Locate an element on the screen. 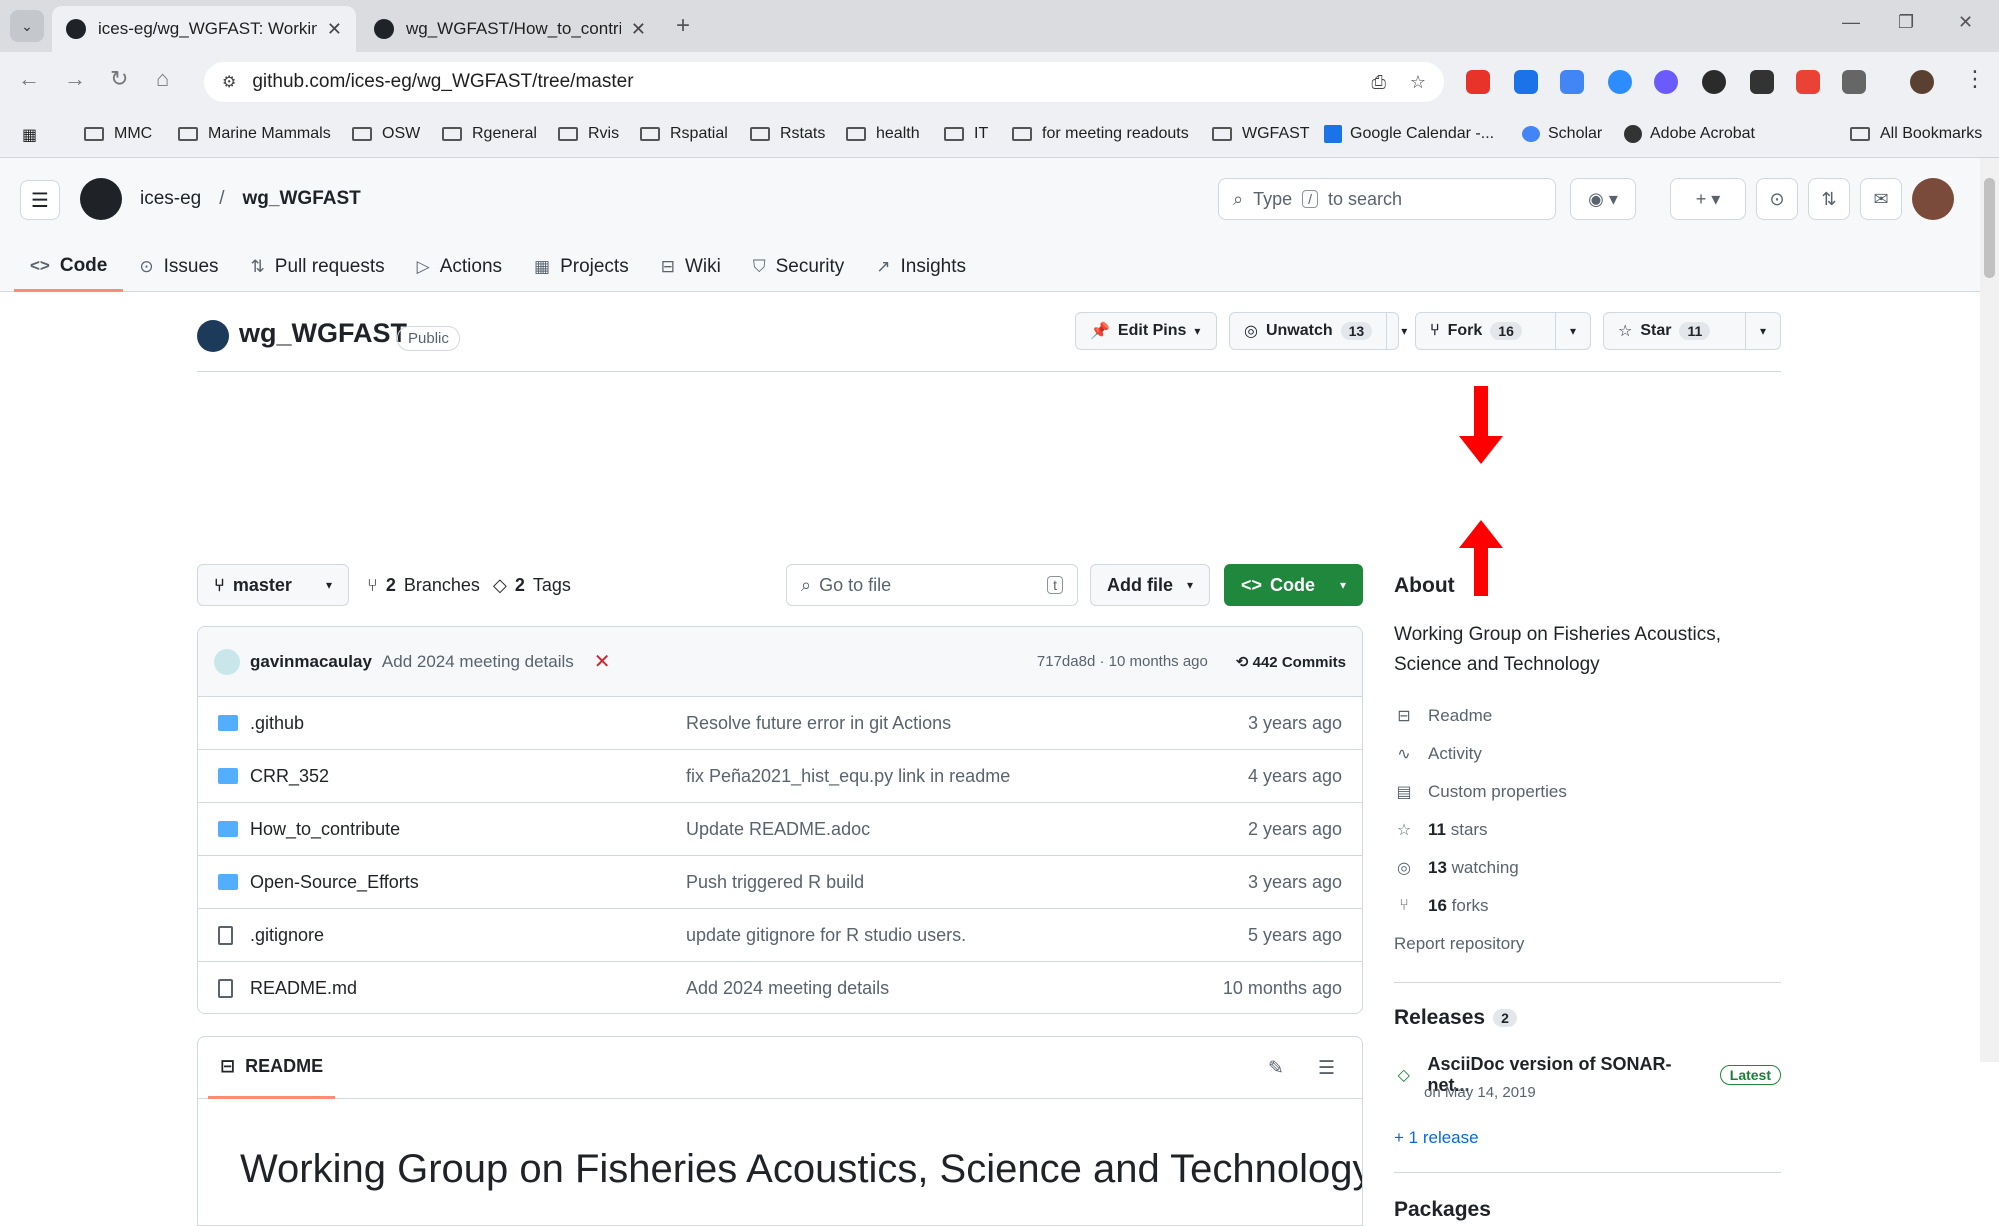  file-name: .gitignore is located at coordinates (287, 935).